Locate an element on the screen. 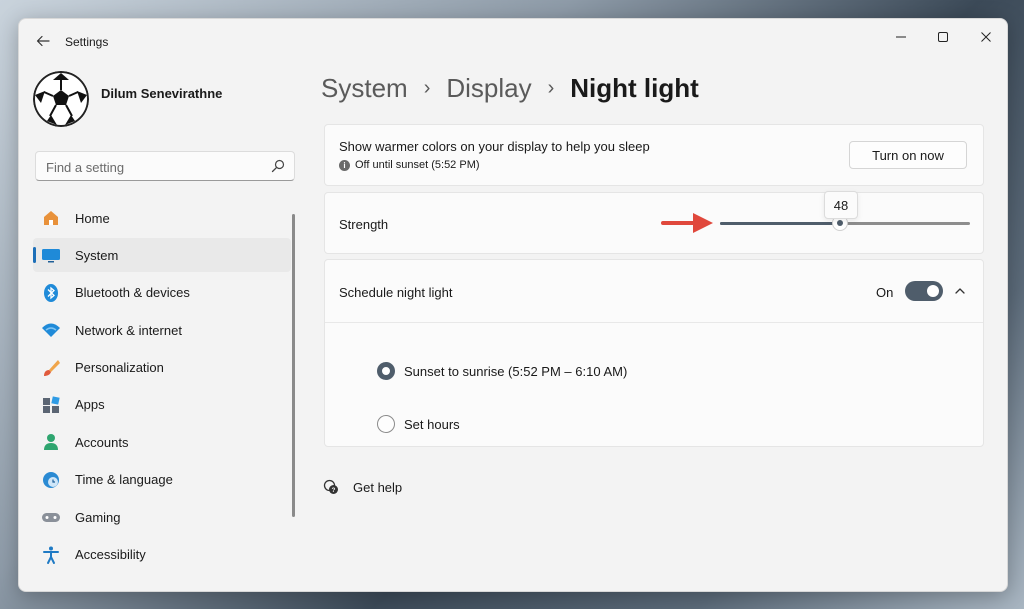  strength-card: Strength 48 is located at coordinates (654, 222).